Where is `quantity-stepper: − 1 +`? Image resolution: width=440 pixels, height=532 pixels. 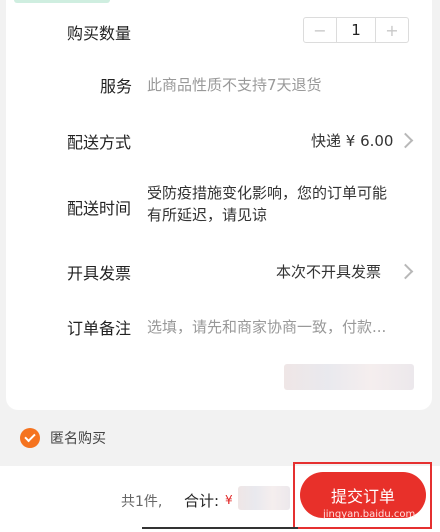
quantity-stepper: − 1 + is located at coordinates (356, 30).